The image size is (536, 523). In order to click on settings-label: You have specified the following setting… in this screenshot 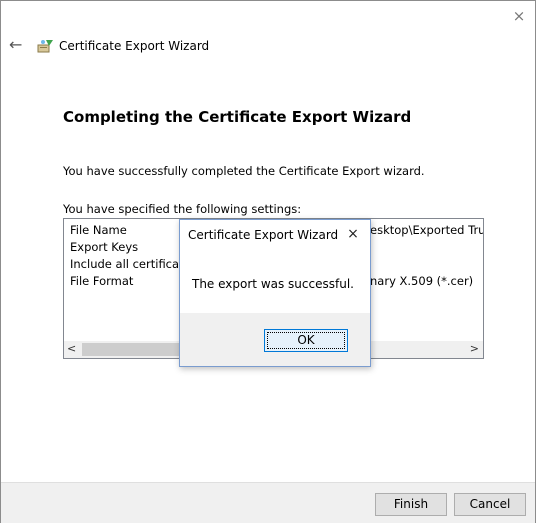, I will do `click(182, 209)`.